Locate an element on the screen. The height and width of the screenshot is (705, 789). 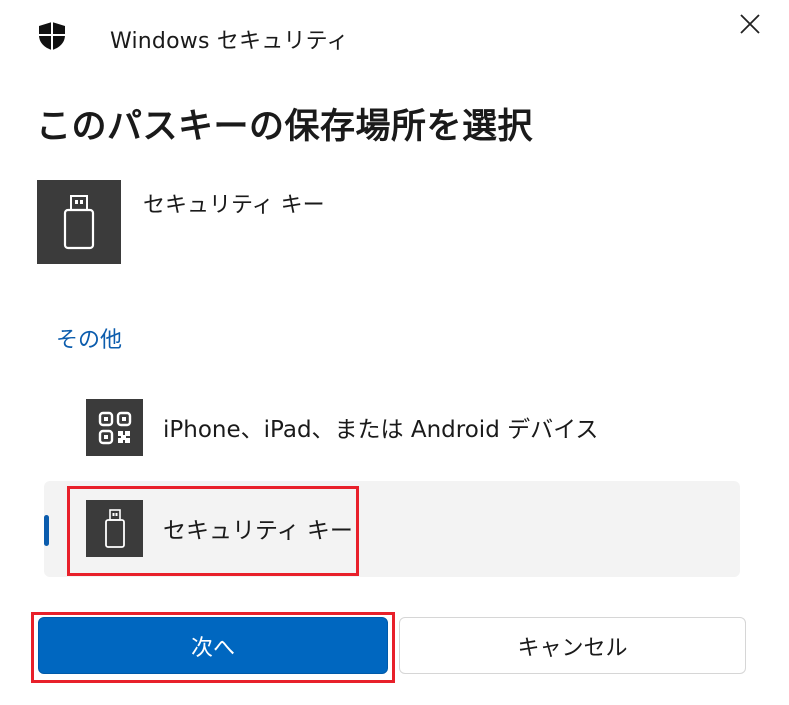
other-section-header: その他 is located at coordinates (89, 340).